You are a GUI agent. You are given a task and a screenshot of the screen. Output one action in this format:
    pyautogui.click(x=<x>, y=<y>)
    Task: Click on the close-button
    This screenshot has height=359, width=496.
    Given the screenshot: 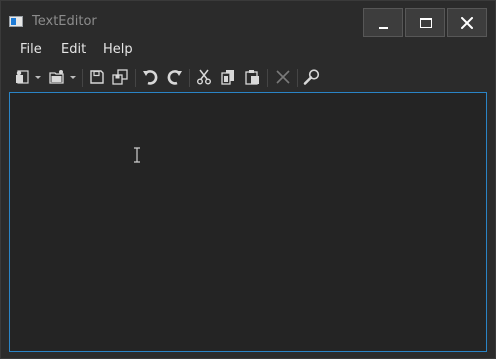 What is the action you would take?
    pyautogui.click(x=467, y=22)
    